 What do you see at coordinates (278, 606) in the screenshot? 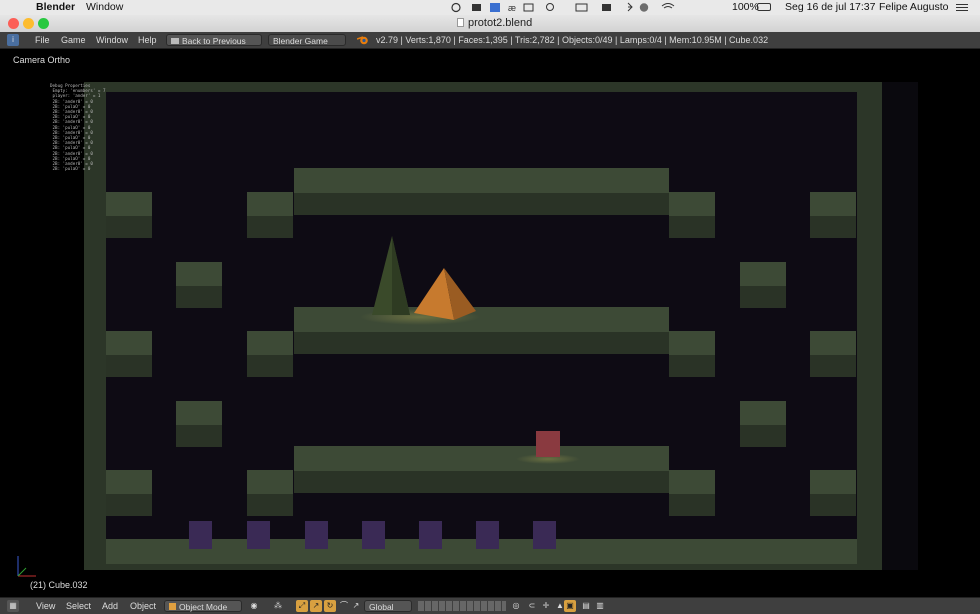
I see `pivot-point-icon: ⁂` at bounding box center [278, 606].